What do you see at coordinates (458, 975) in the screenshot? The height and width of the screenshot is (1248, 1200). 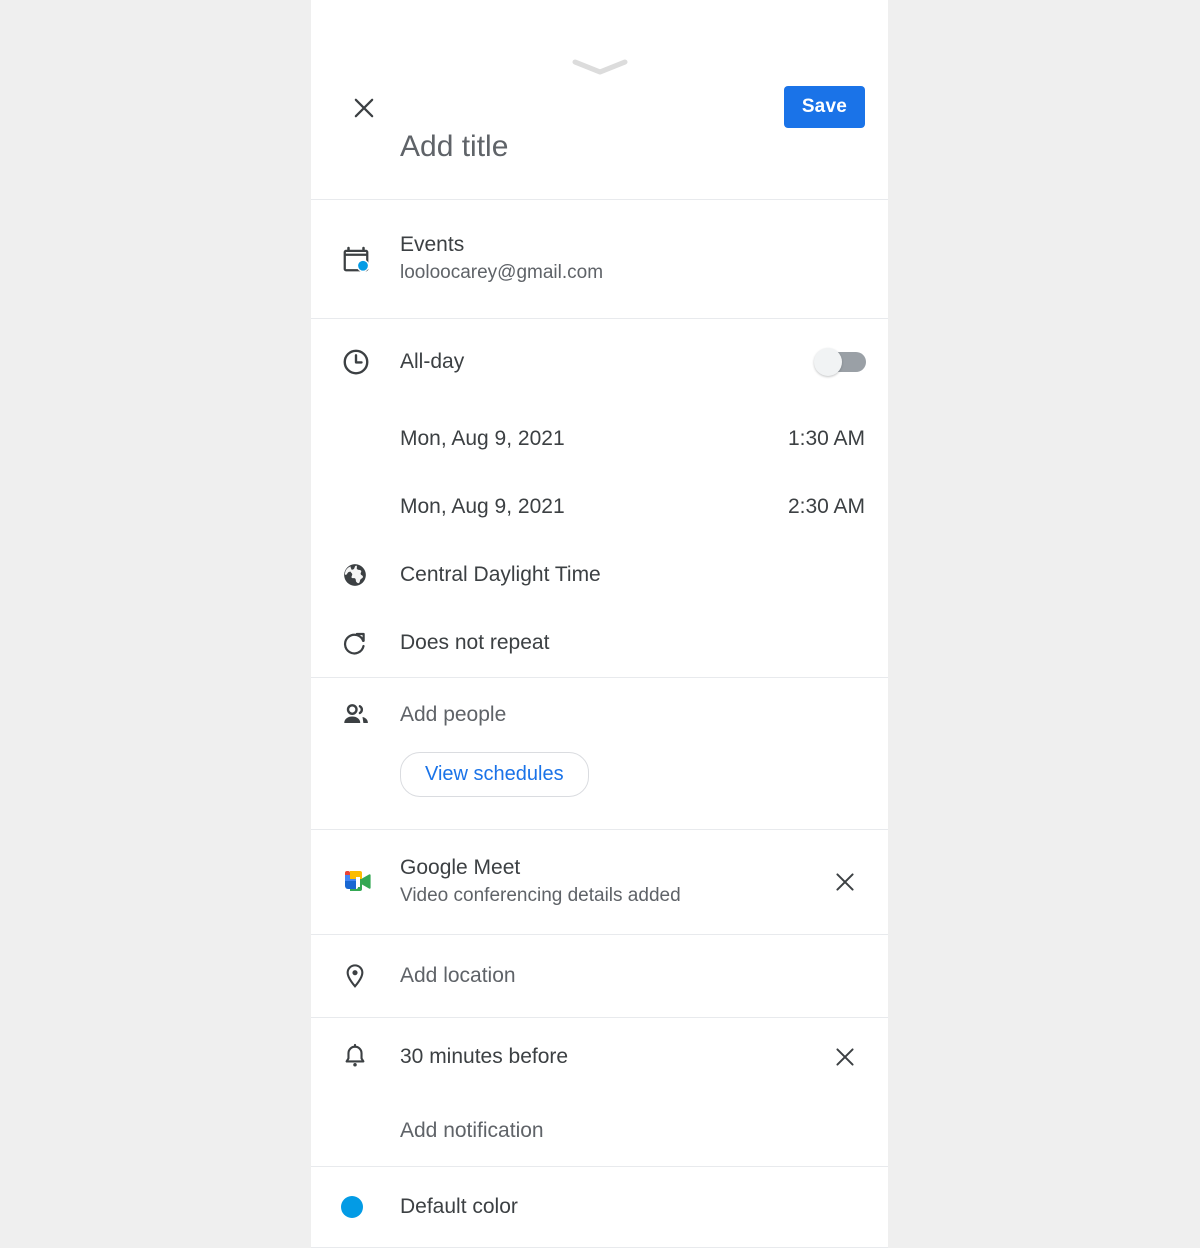 I see `add-location-placeholder: Add location` at bounding box center [458, 975].